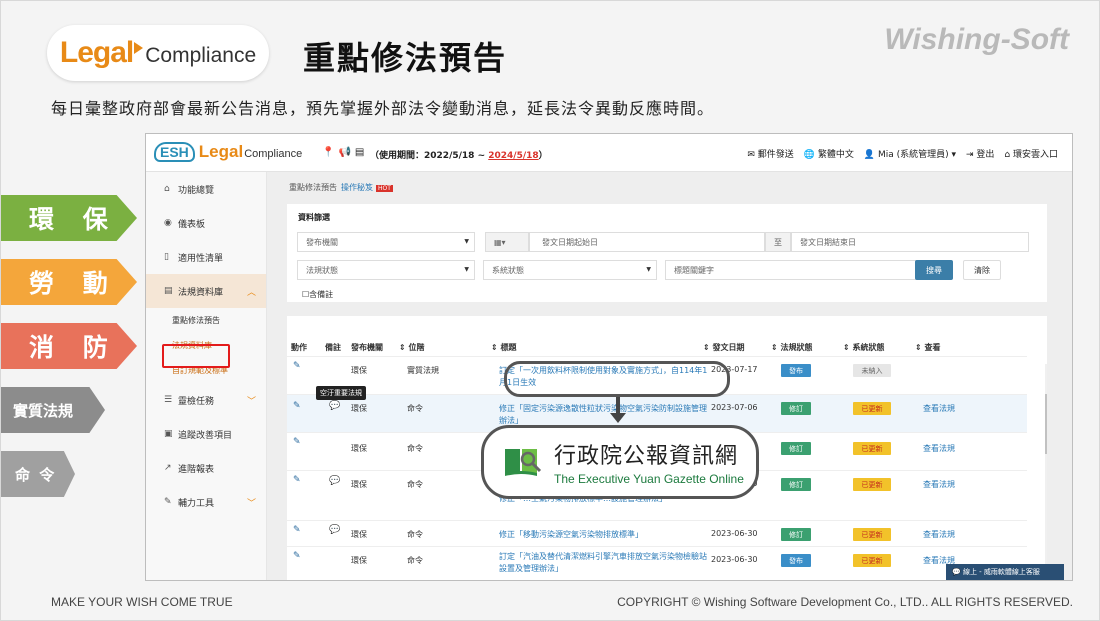 The height and width of the screenshot is (621, 1100). What do you see at coordinates (357, 187) in the screenshot?
I see `operation-guide-link: 操作秘笈` at bounding box center [357, 187].